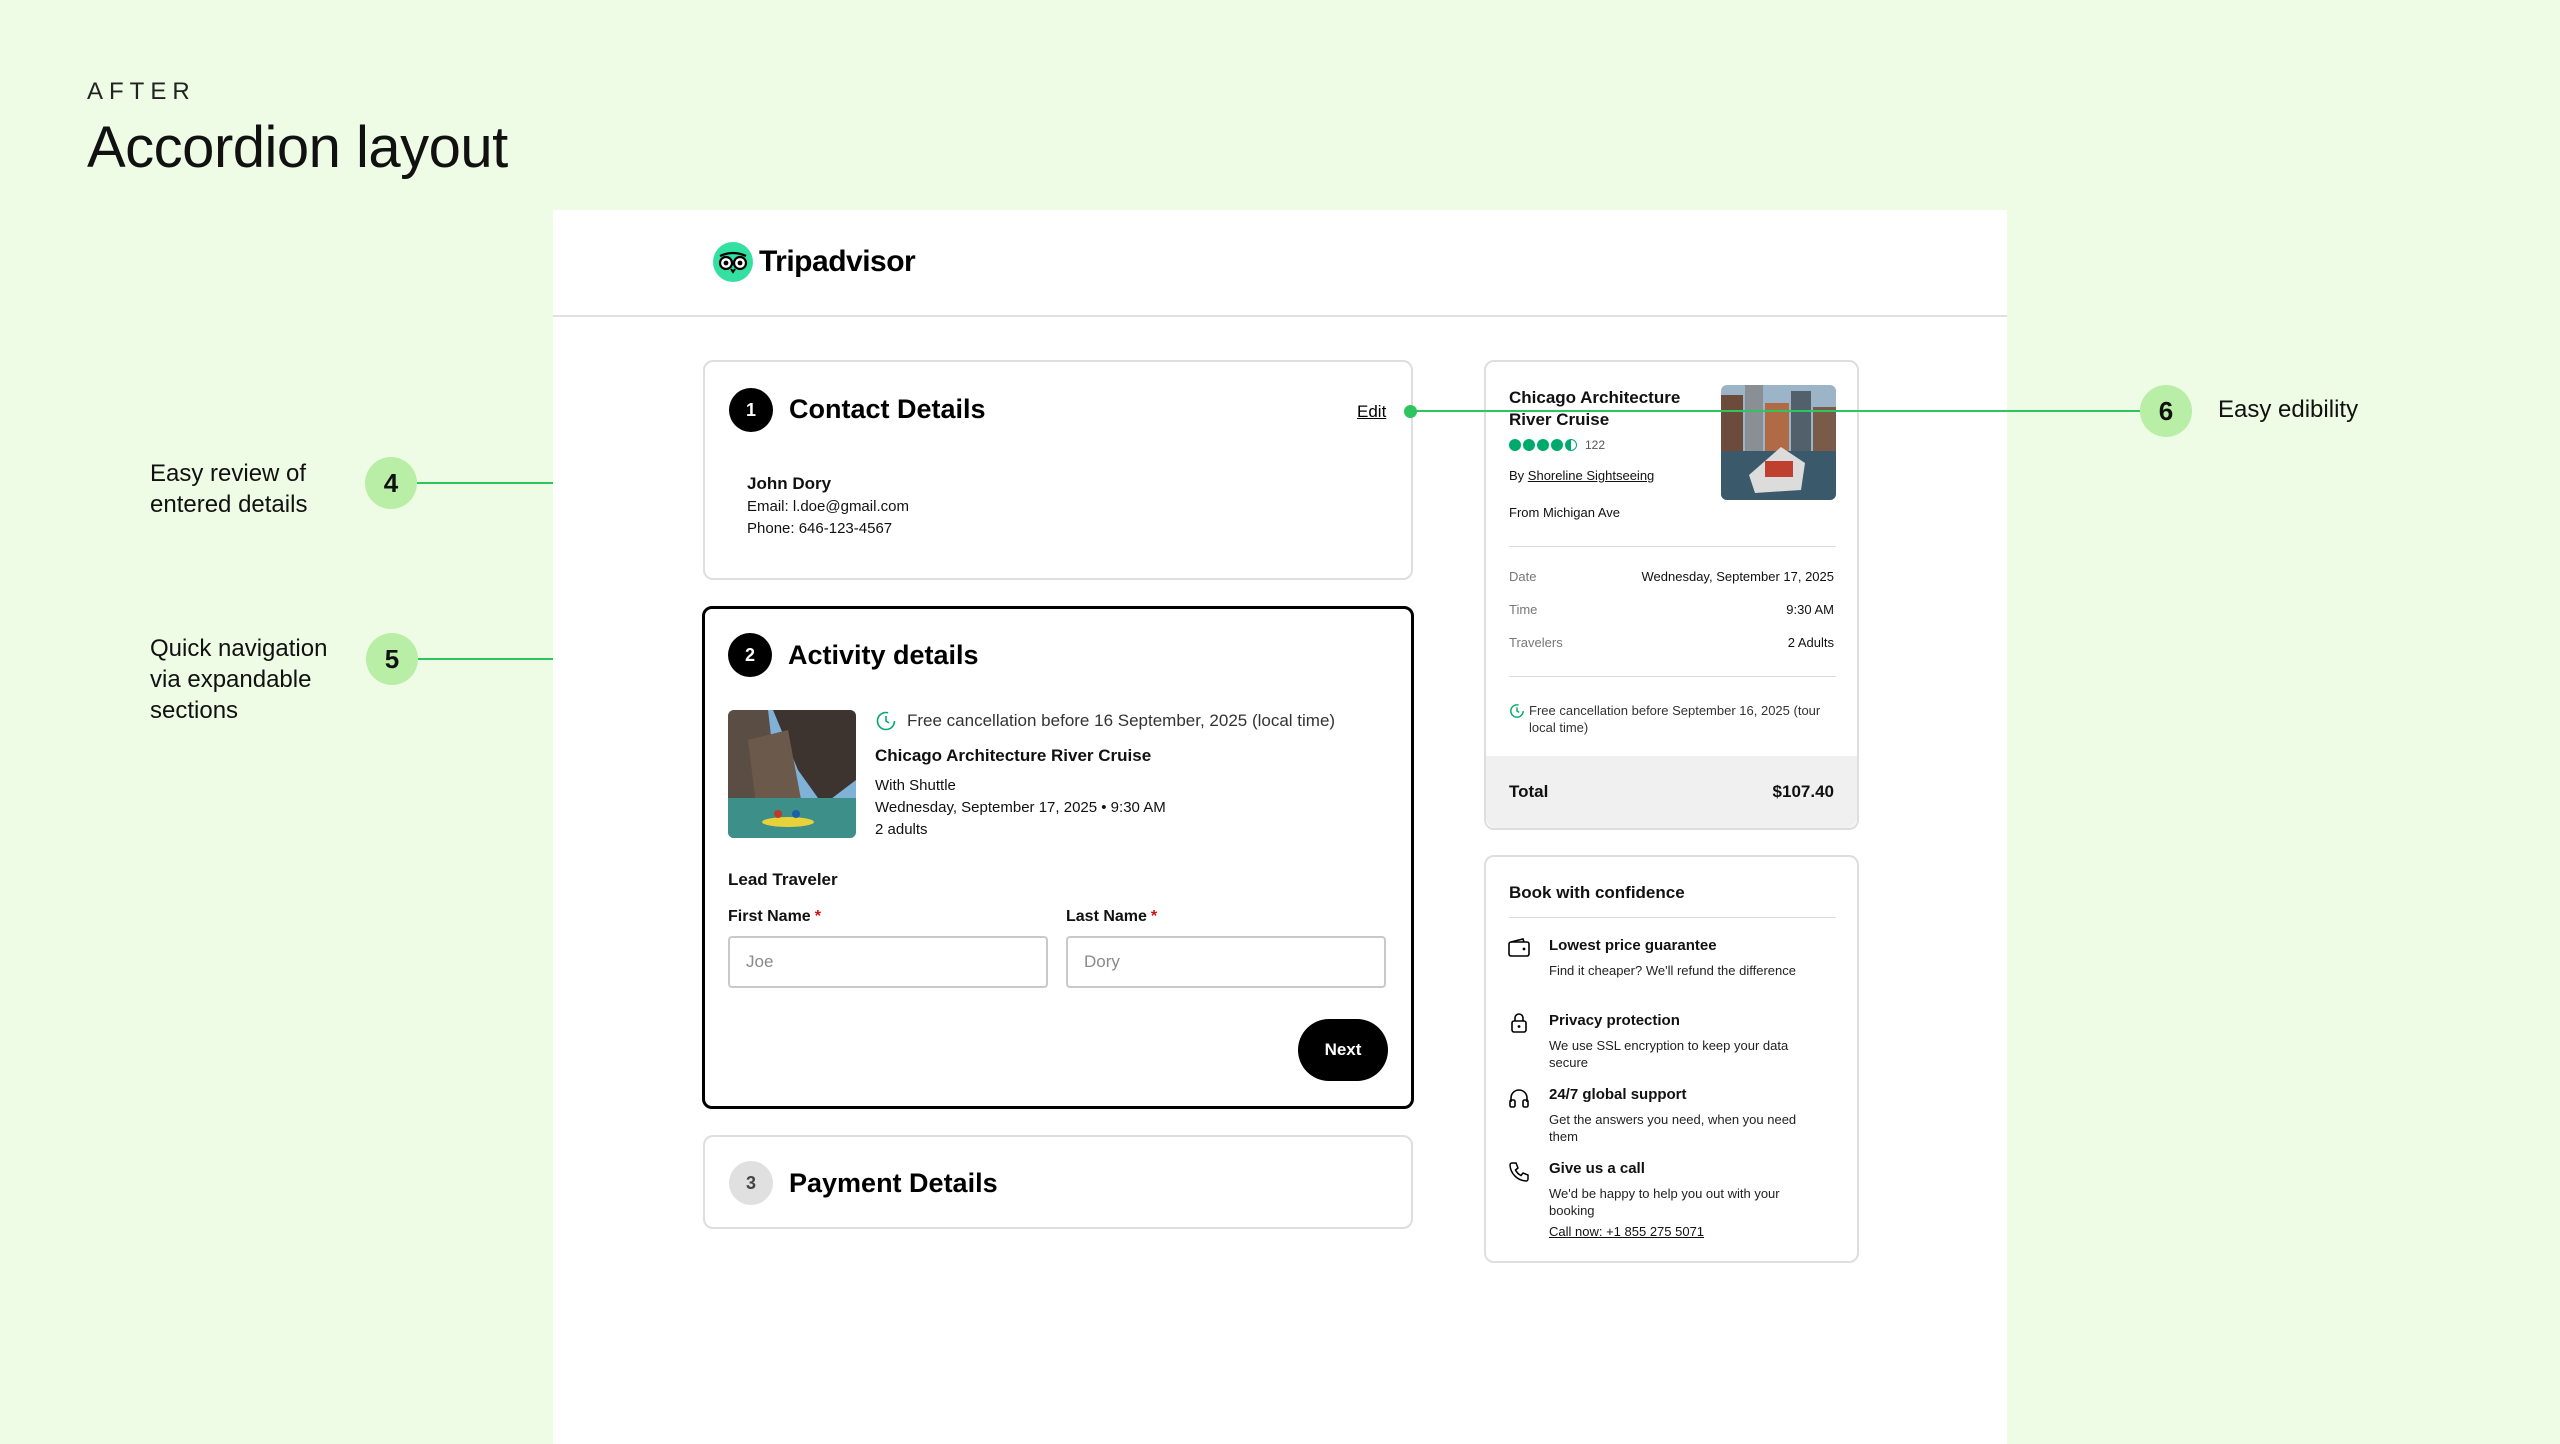 The image size is (2560, 1444). I want to click on activity-guests: 2 adults, so click(901, 829).